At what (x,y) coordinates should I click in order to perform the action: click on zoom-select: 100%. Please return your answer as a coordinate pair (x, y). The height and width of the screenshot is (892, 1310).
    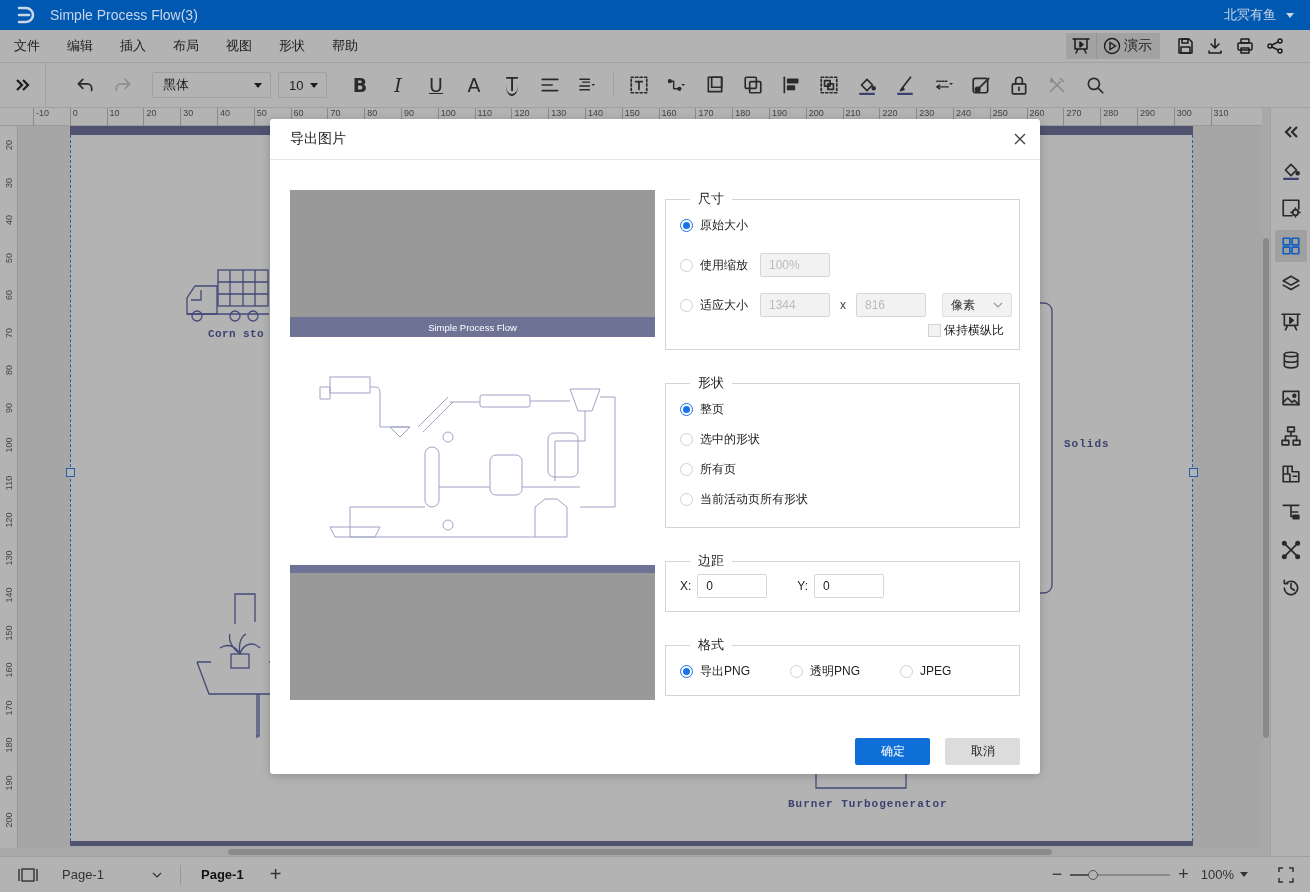
    Looking at the image, I should click on (1224, 874).